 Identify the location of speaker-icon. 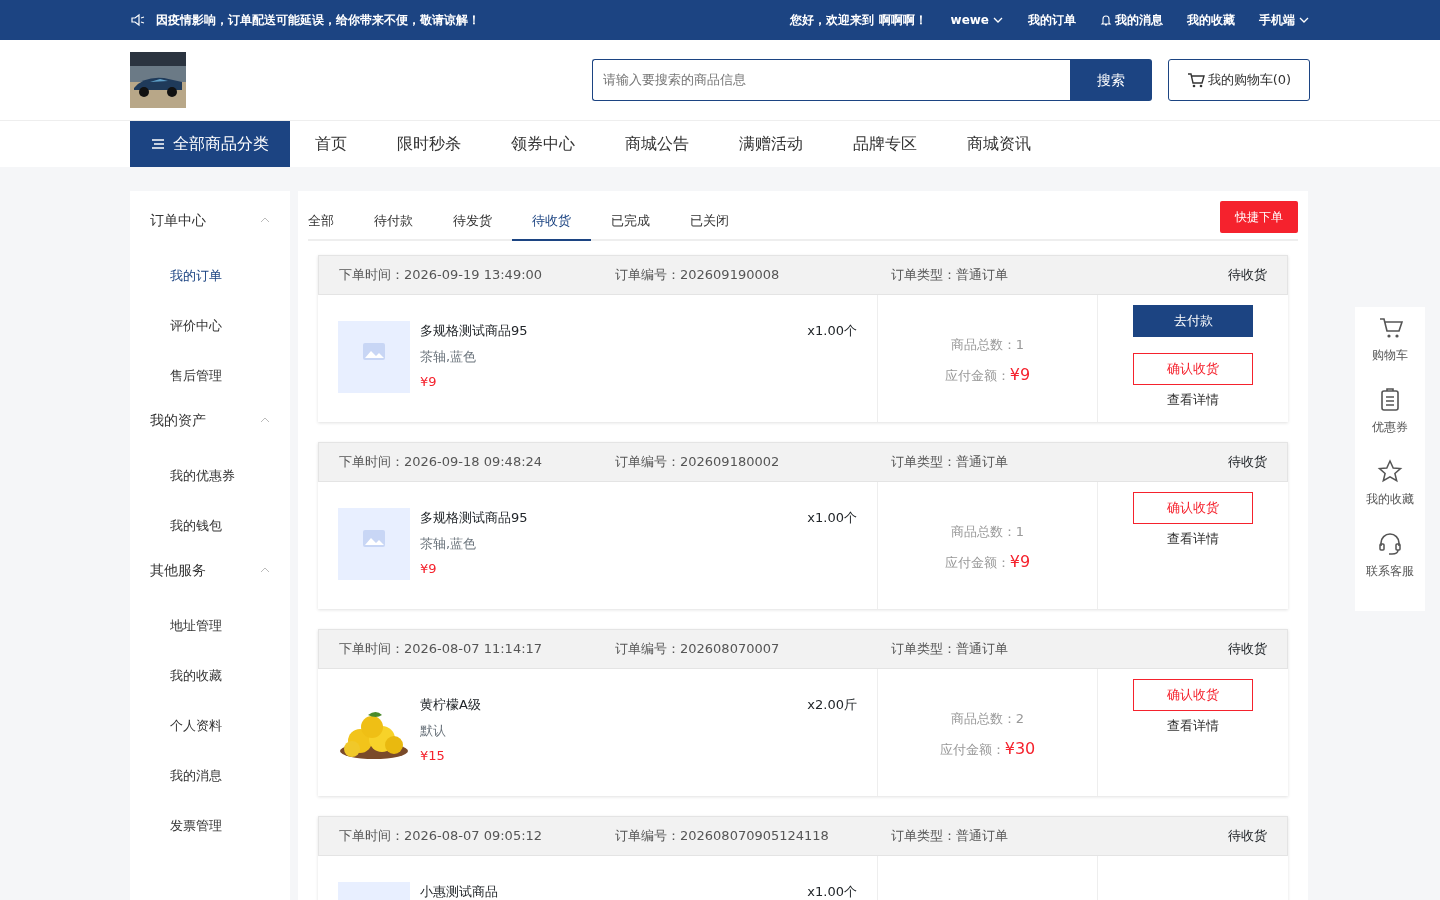
(138, 20).